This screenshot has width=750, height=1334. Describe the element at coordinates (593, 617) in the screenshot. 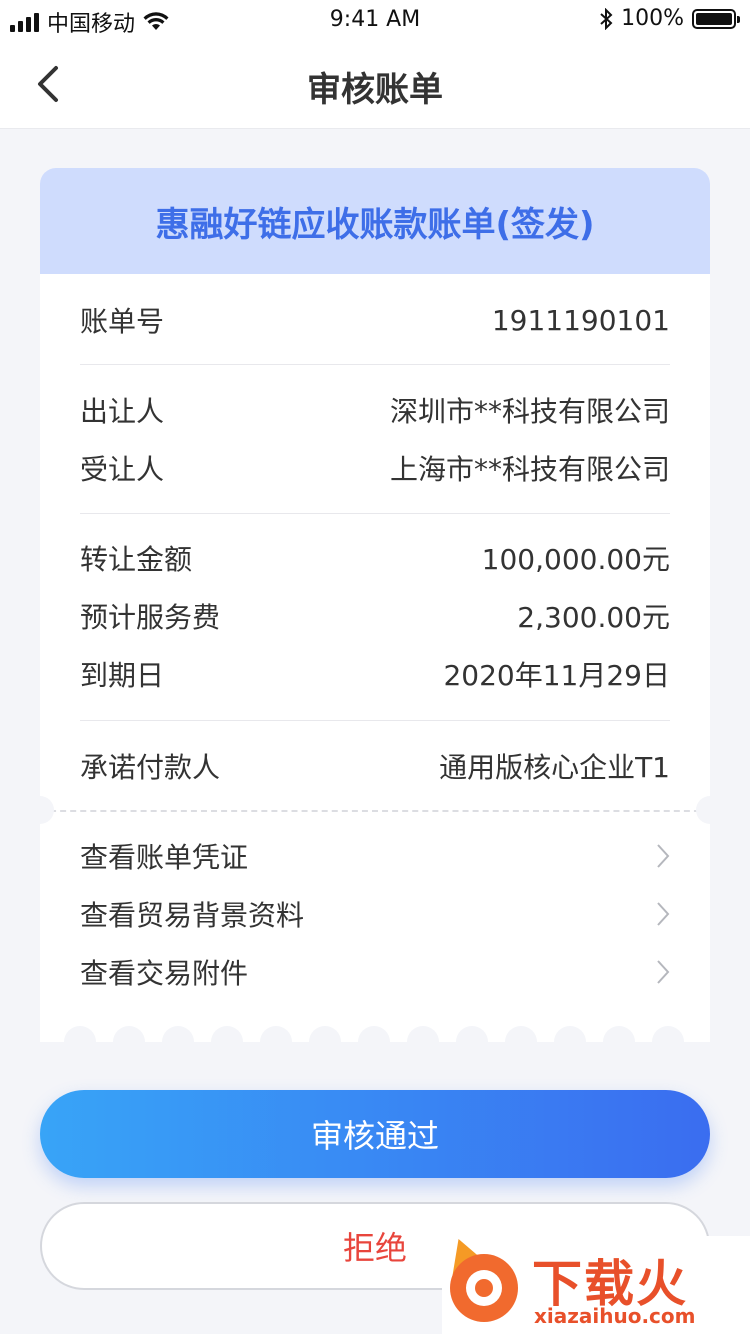

I see `row-value: 2,300.00元` at that location.